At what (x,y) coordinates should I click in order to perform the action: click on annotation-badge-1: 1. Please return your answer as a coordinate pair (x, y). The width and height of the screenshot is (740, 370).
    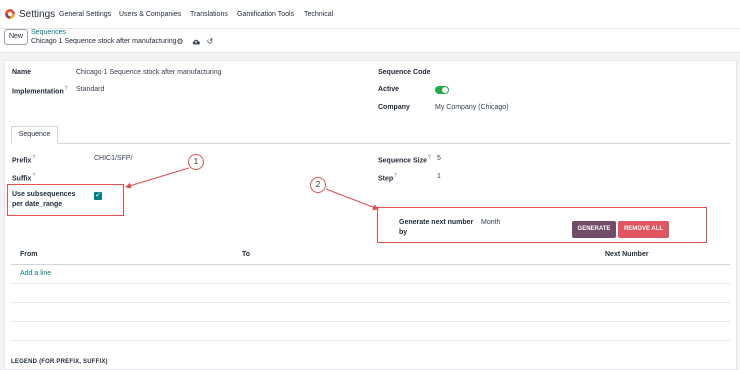
    Looking at the image, I should click on (196, 162).